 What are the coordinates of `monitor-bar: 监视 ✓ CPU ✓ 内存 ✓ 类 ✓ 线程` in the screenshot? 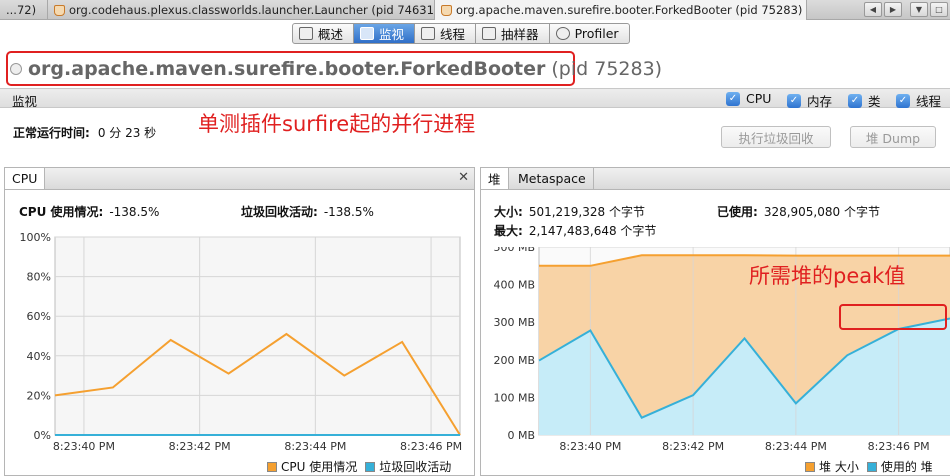 It's located at (475, 99).